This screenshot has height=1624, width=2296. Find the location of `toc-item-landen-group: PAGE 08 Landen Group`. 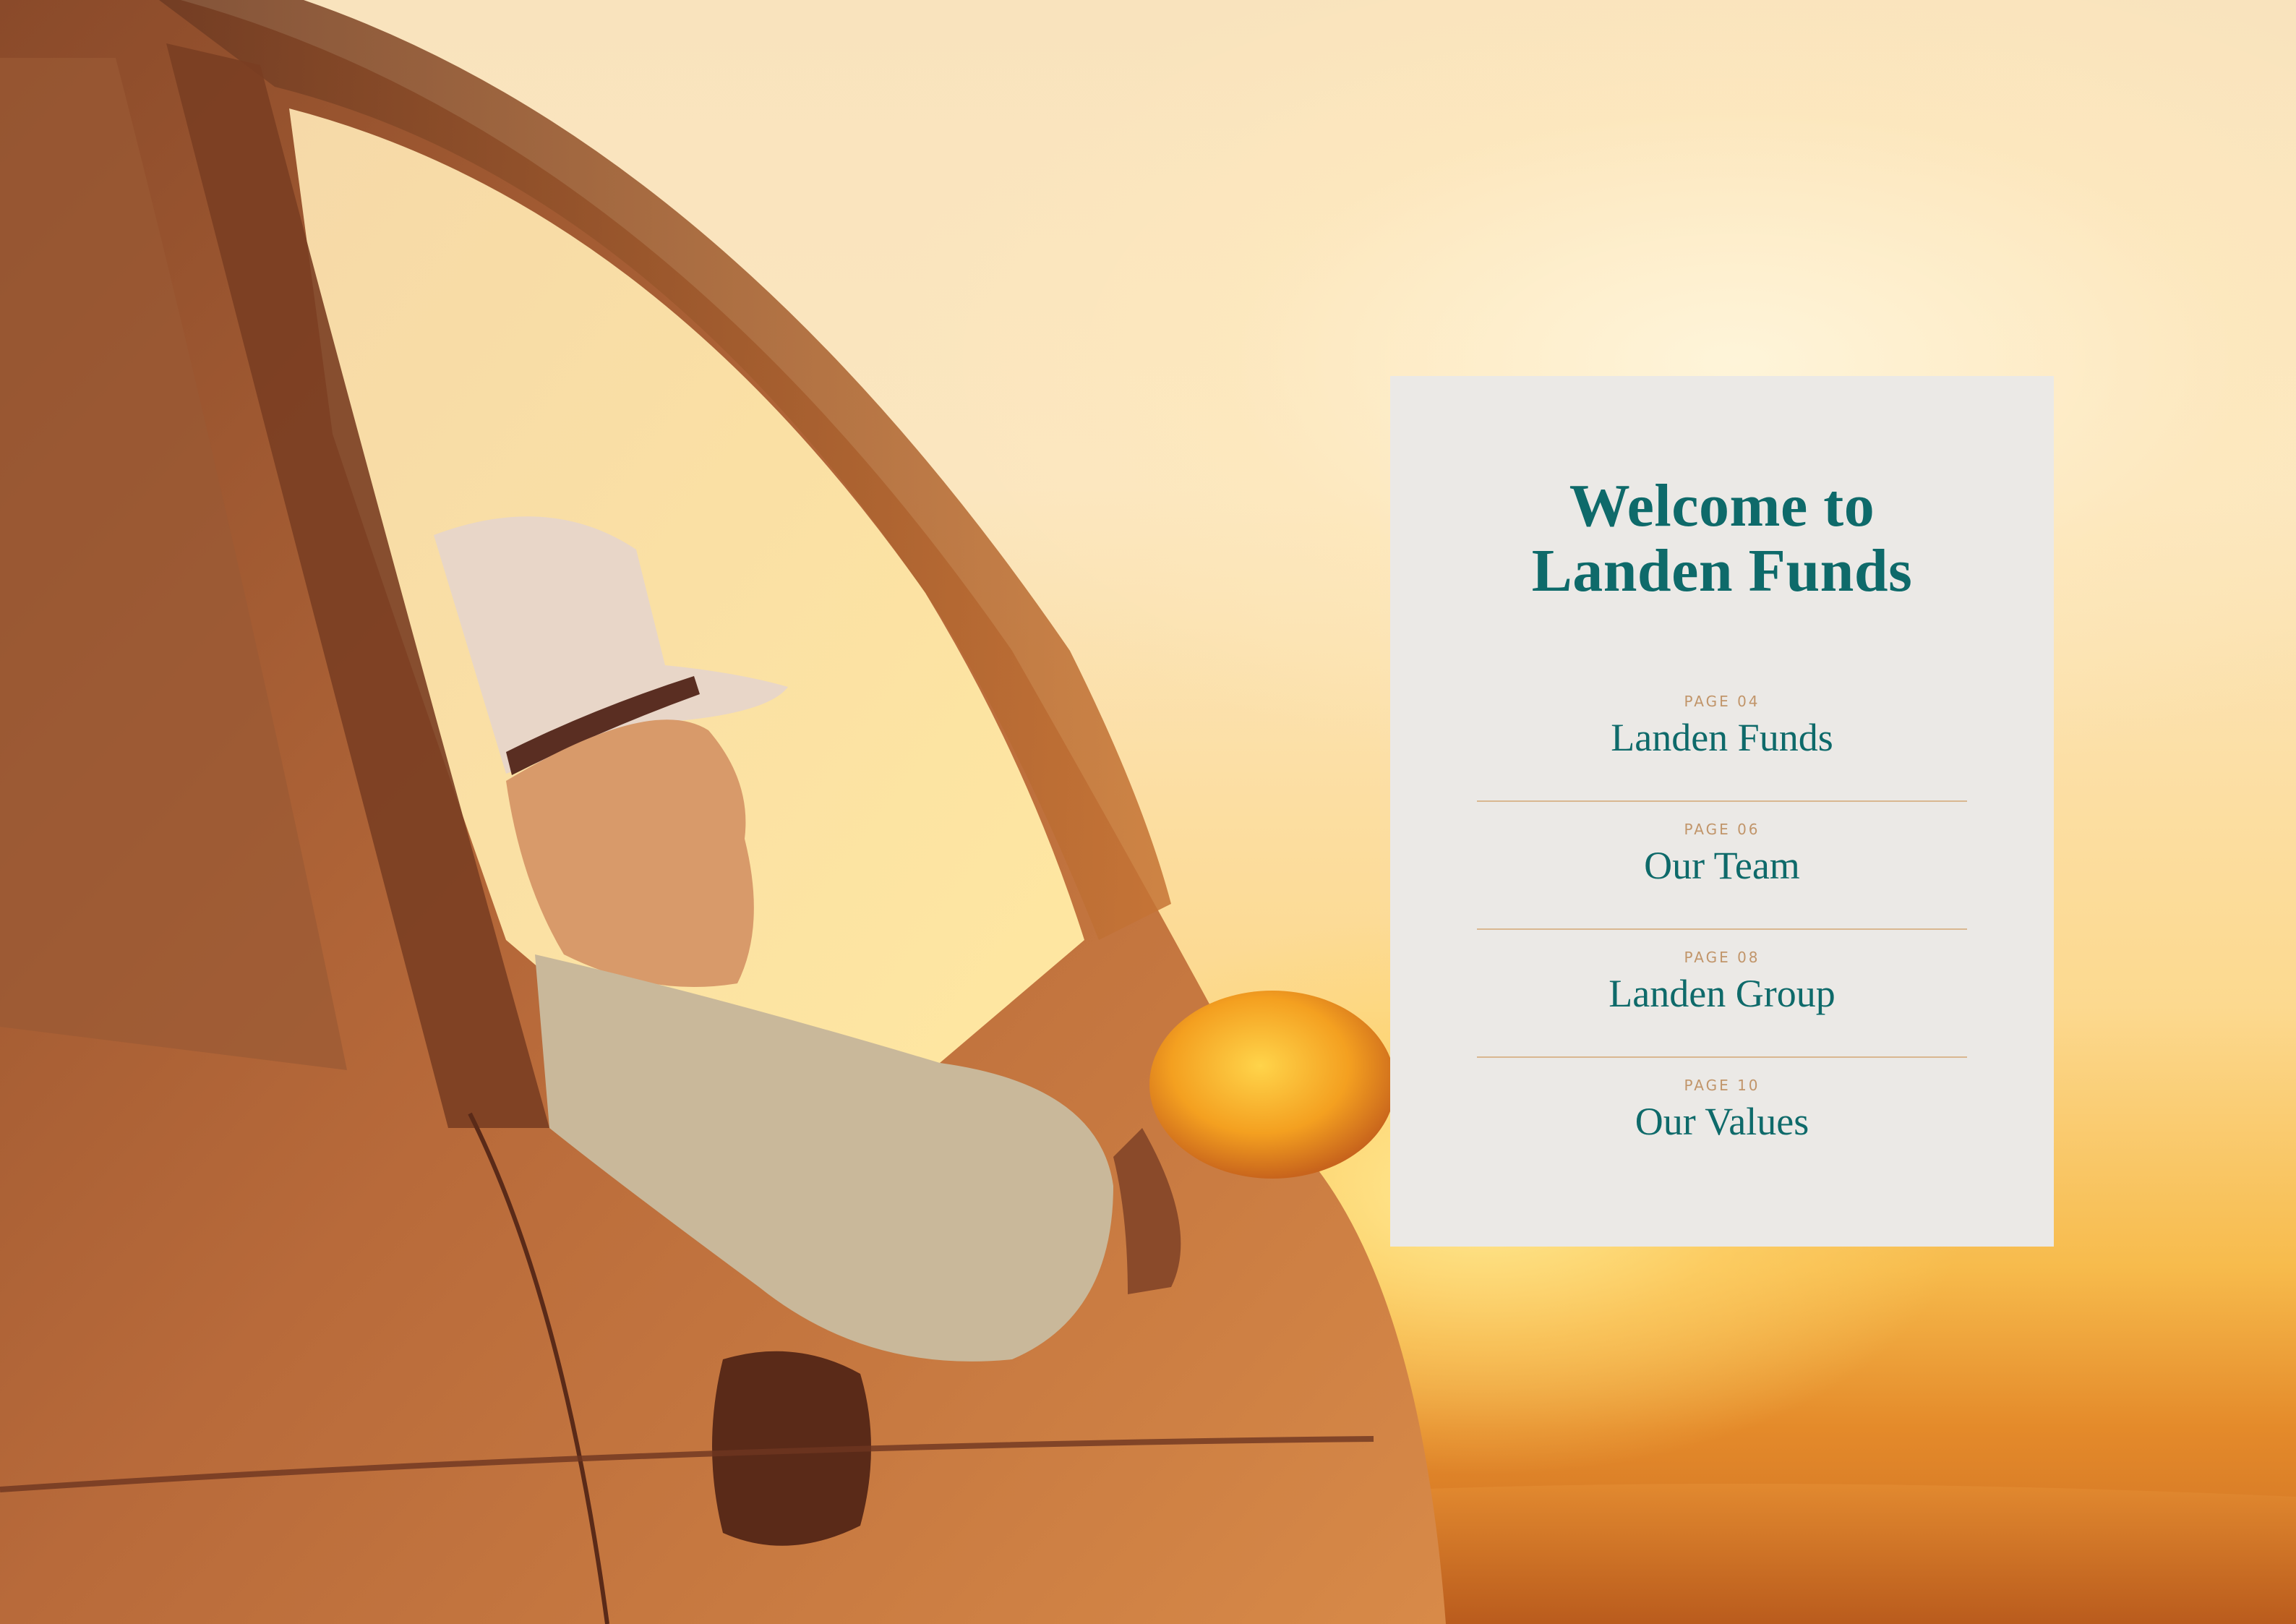

toc-item-landen-group: PAGE 08 Landen Group is located at coordinates (1722, 994).